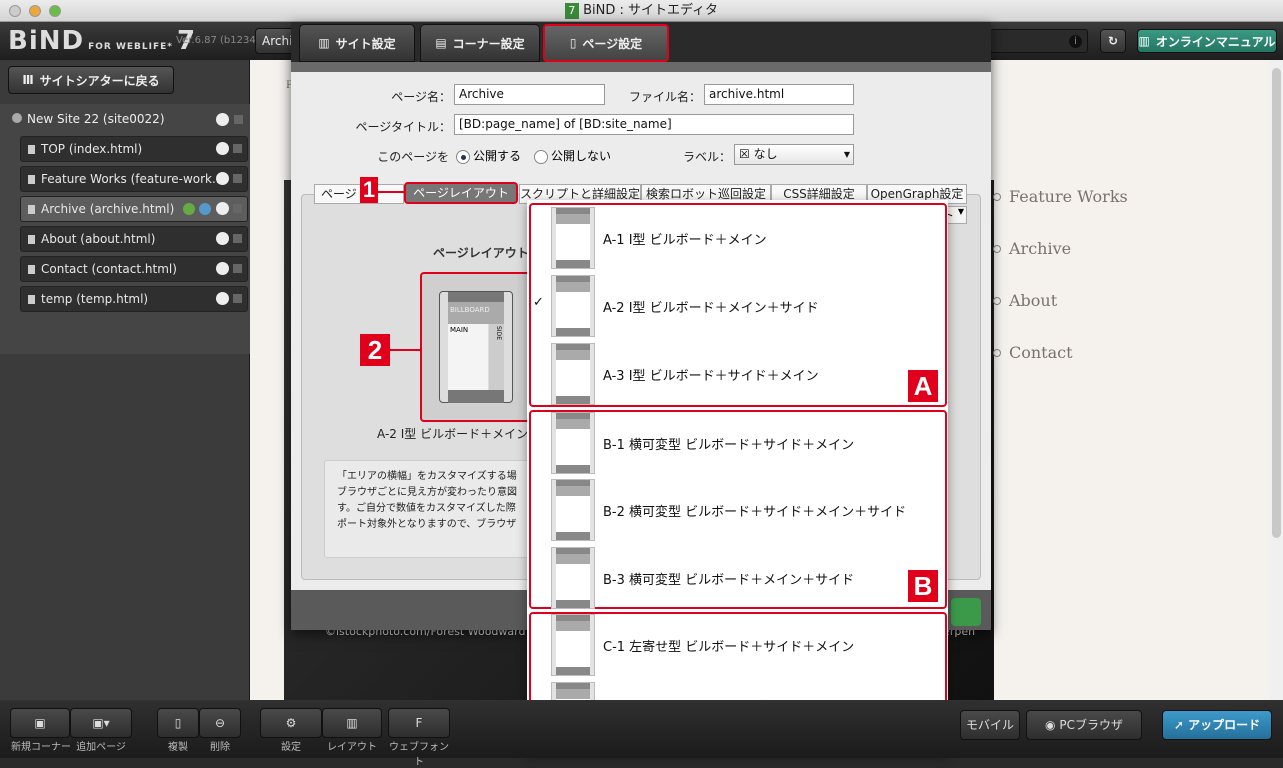 The width and height of the screenshot is (1283, 768). I want to click on label-label: ラベル：, so click(706, 157).